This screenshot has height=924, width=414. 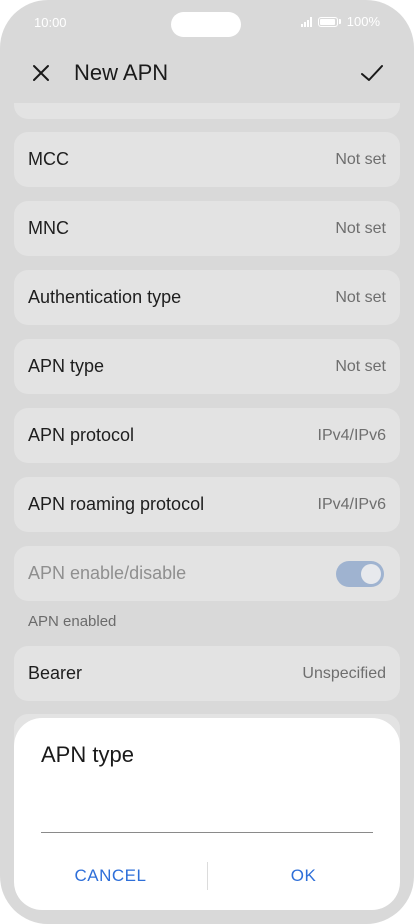 I want to click on status-bar: 10:00 100%, so click(x=207, y=22).